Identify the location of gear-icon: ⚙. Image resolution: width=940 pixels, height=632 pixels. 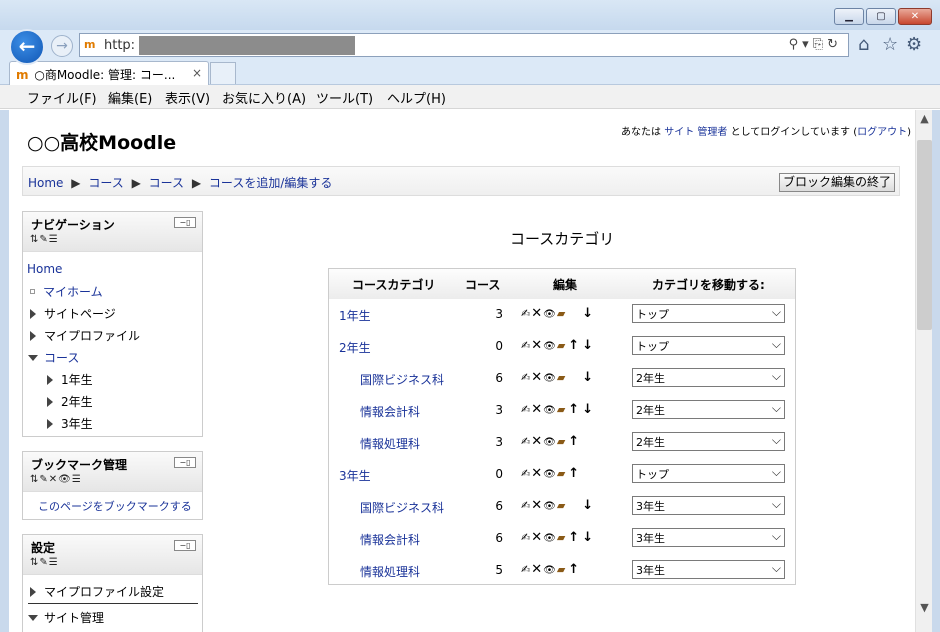
(914, 44).